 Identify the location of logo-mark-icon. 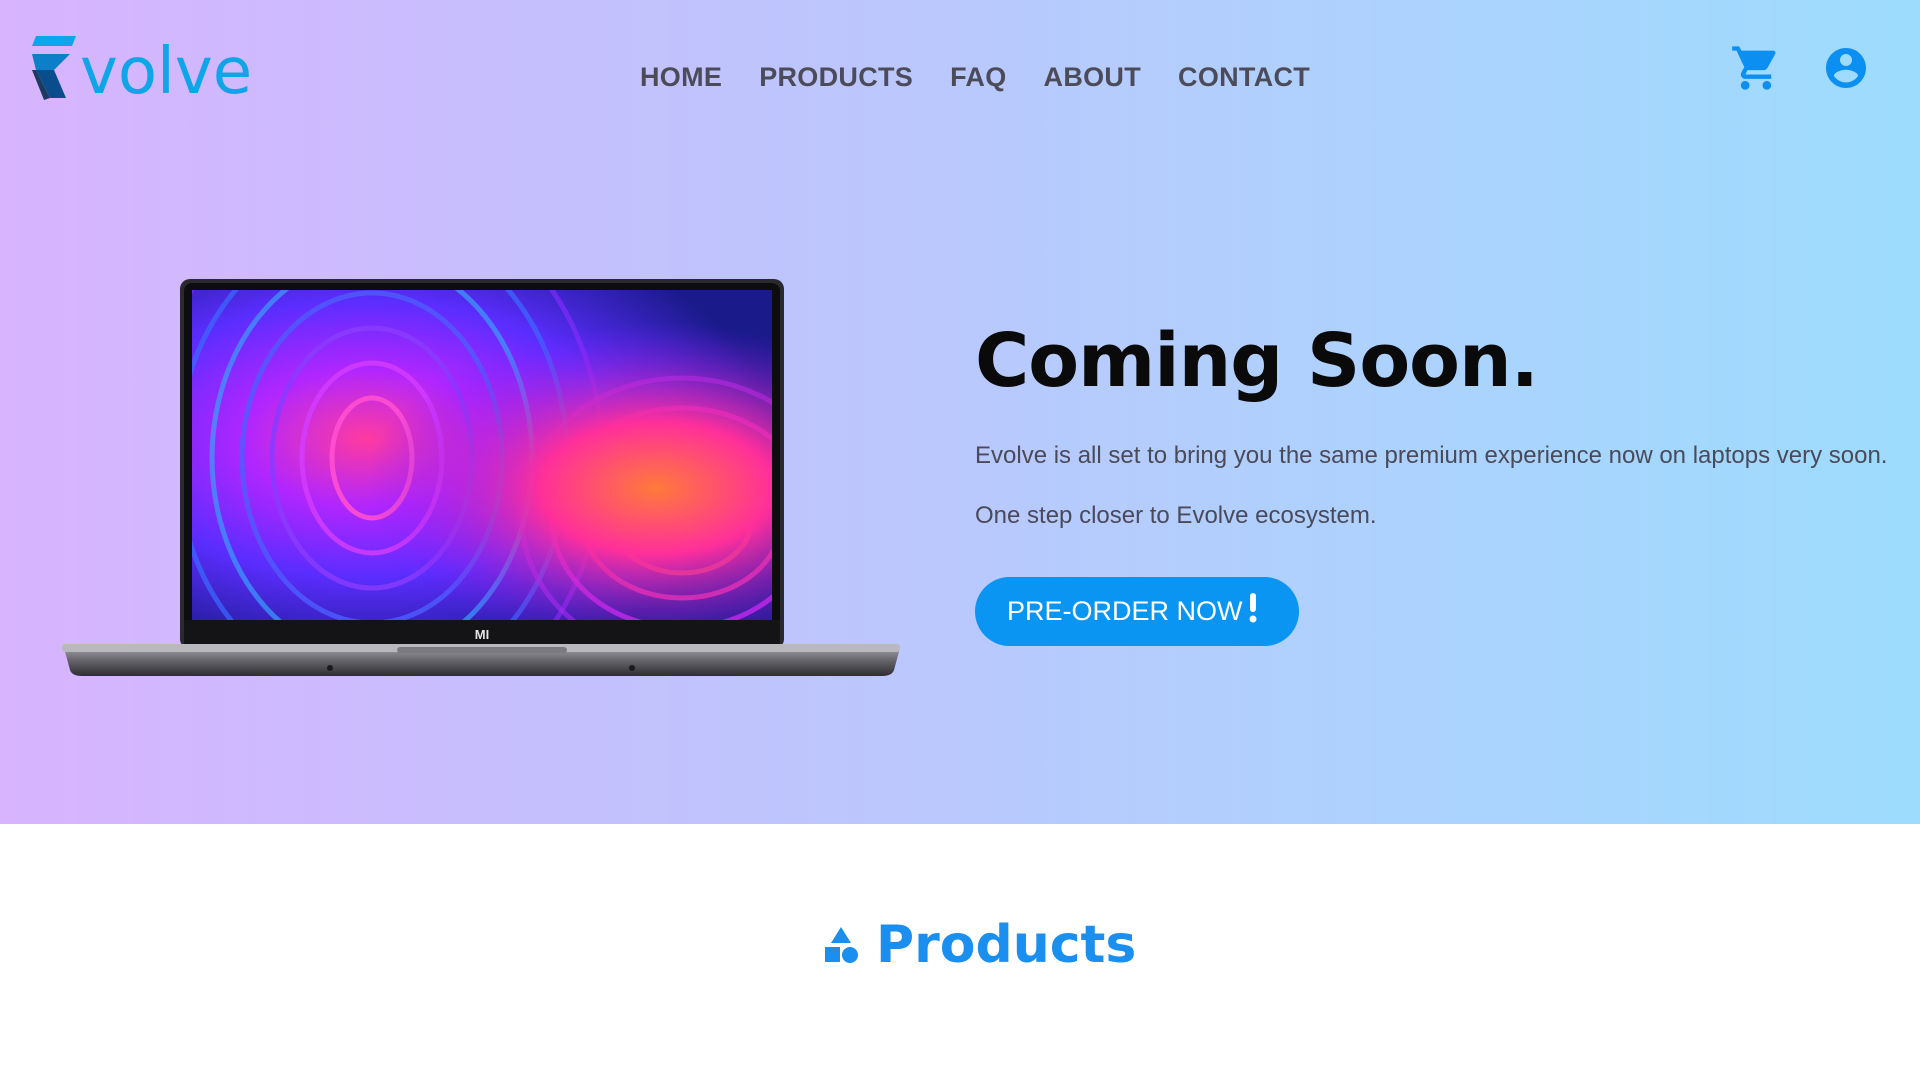
(54, 68).